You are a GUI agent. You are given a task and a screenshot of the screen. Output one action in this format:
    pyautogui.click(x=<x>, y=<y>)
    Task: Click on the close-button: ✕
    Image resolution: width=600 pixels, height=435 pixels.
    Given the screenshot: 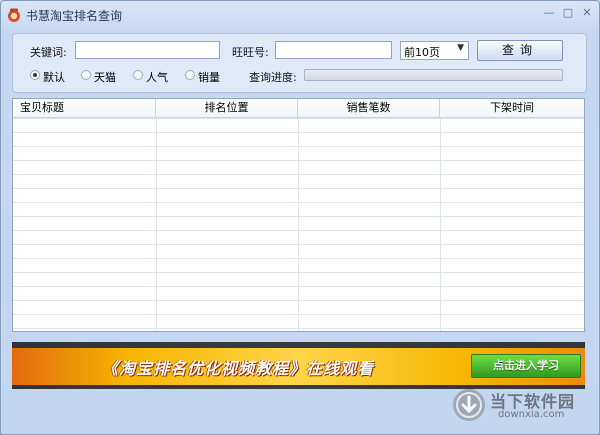 What is the action you would take?
    pyautogui.click(x=587, y=13)
    